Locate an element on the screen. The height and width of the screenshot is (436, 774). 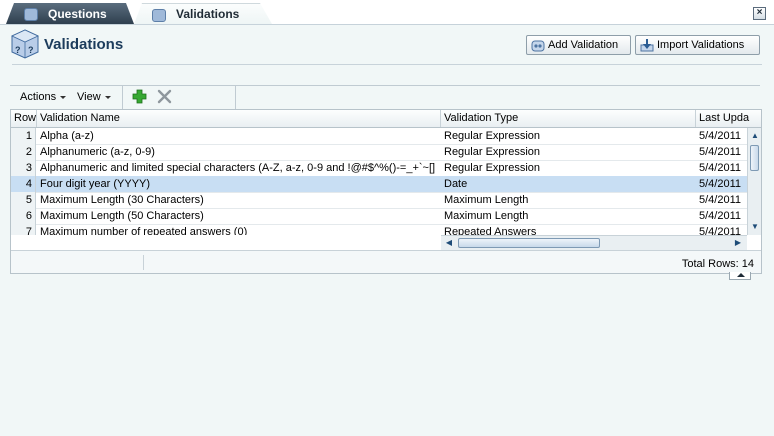
total-rows: Total Rows: 14 is located at coordinates (717, 264).